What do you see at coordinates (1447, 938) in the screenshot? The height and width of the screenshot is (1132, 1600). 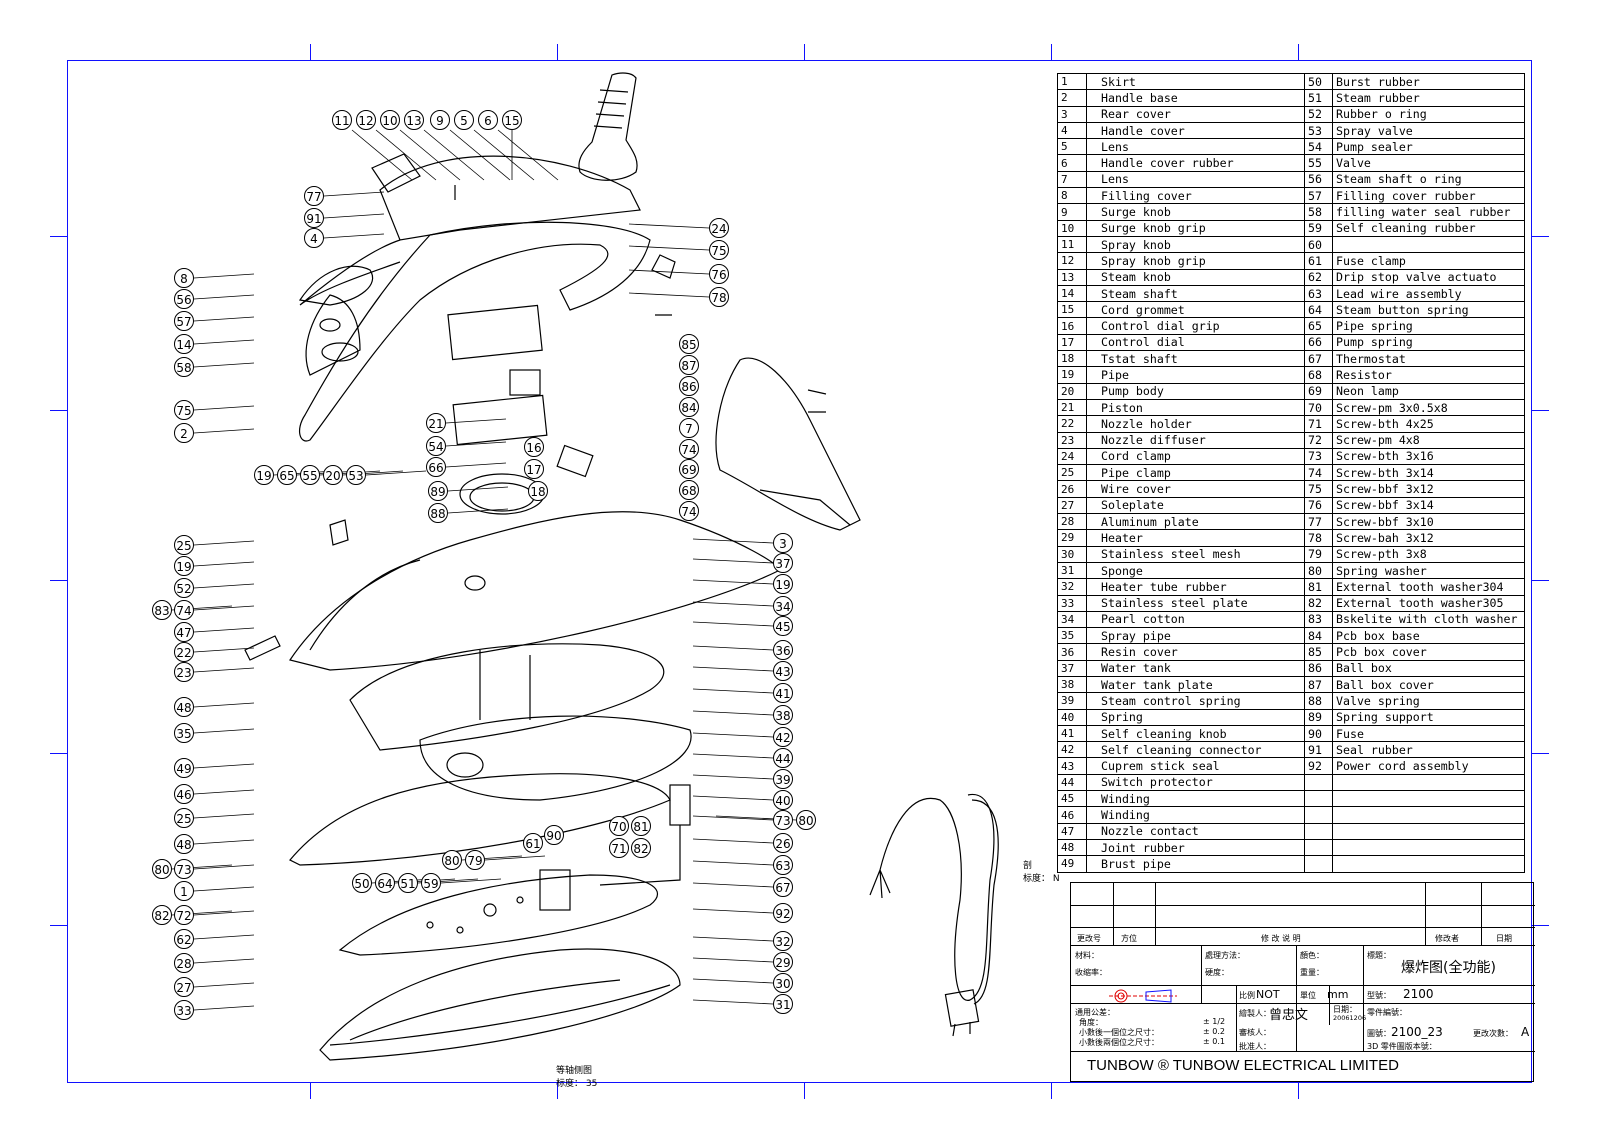 I see `rev-by-header: 修改者` at bounding box center [1447, 938].